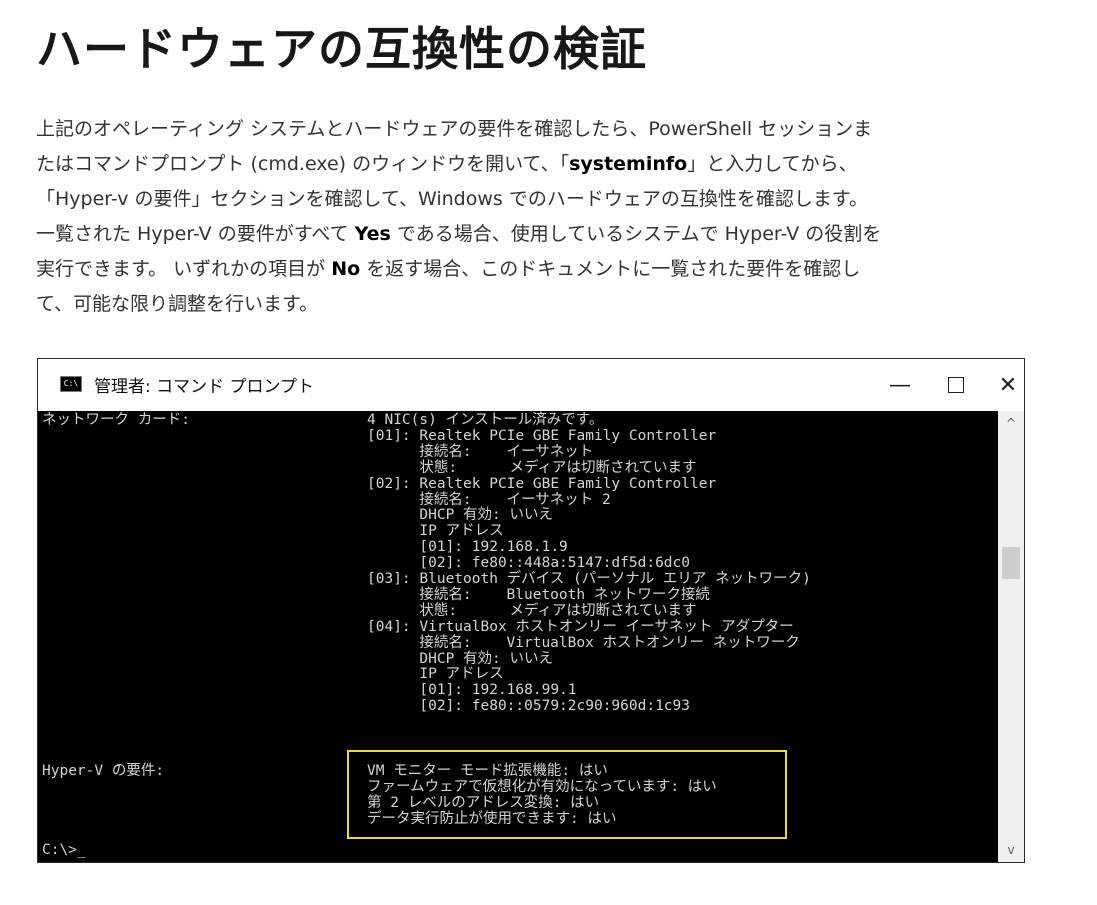 The width and height of the screenshot is (1097, 905). Describe the element at coordinates (372, 234) in the screenshot. I see `yes-keyword: Yes` at that location.